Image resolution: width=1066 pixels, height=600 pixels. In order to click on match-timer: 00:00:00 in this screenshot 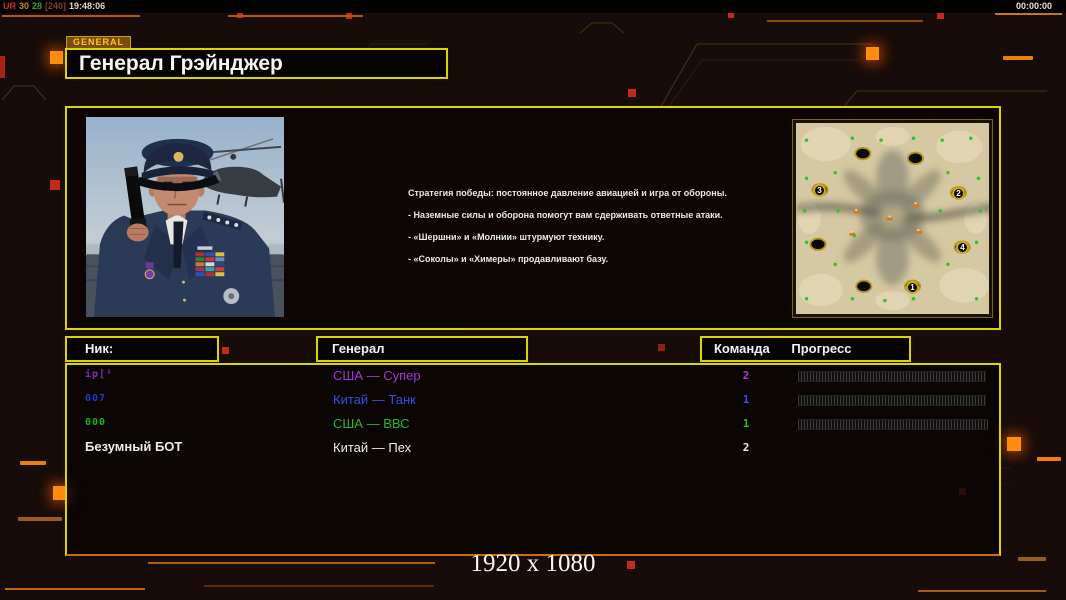, I will do `click(1033, 6)`.